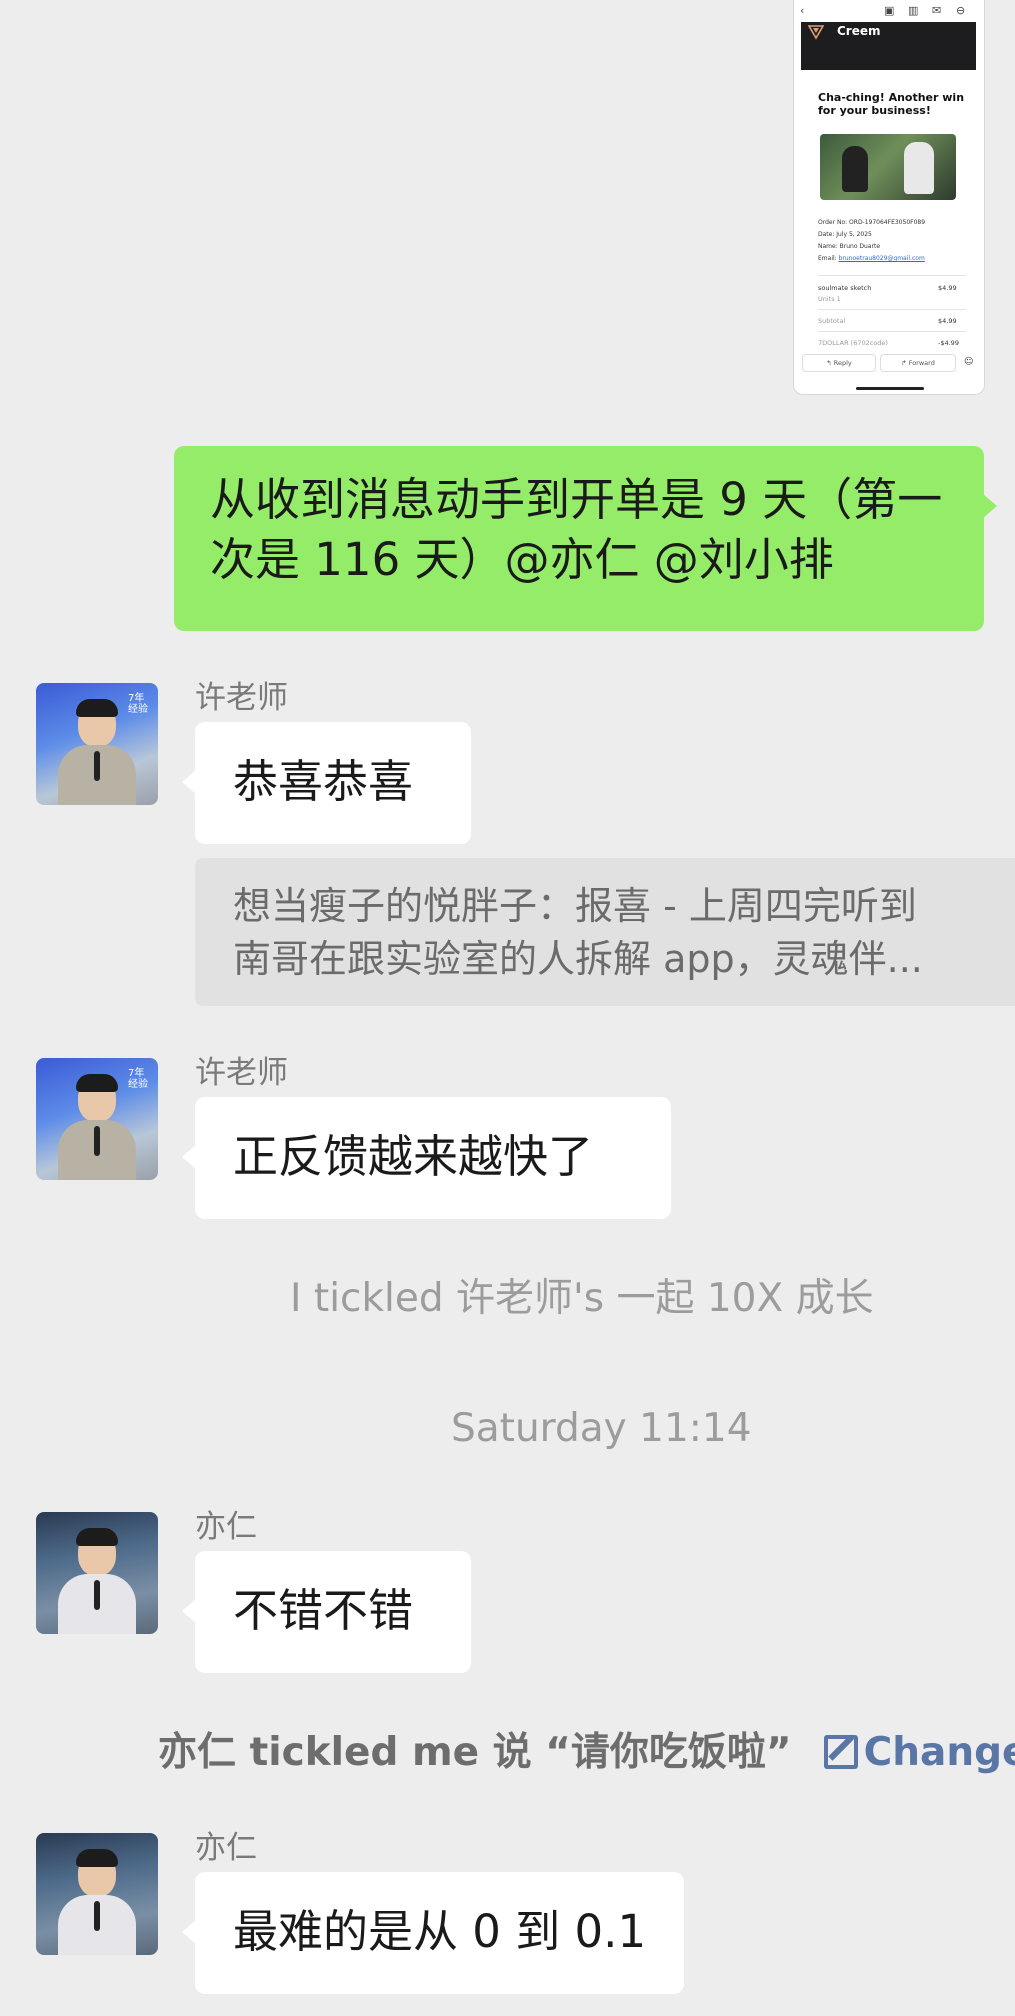 The width and height of the screenshot is (1015, 2016). I want to click on emoji-icon: ☺, so click(969, 362).